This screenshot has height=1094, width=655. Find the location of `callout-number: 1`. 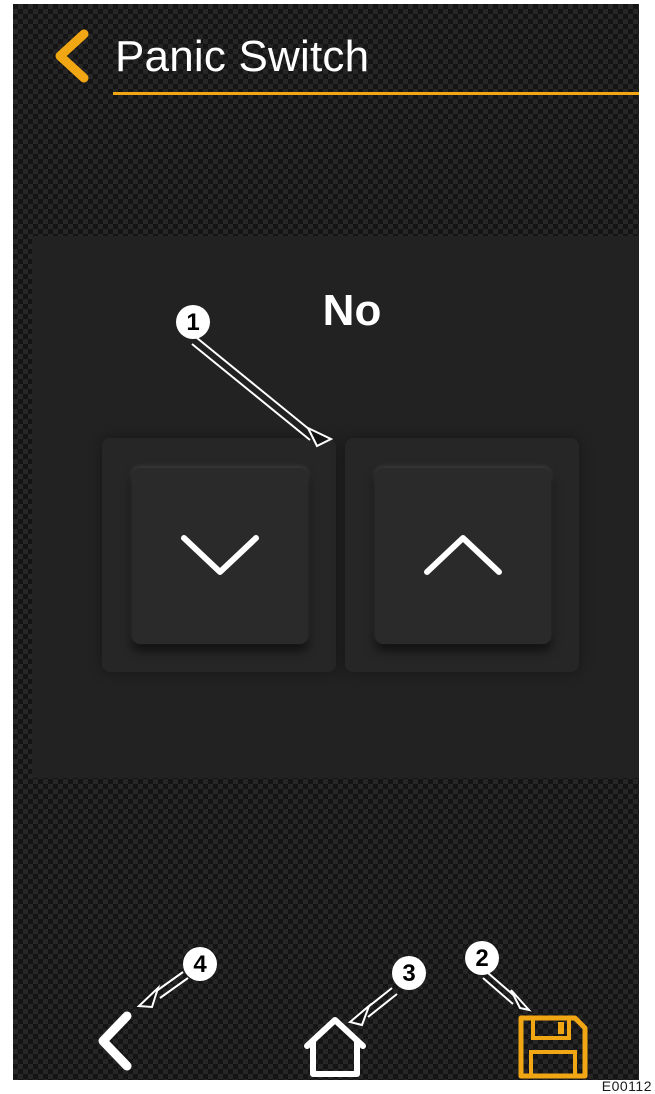

callout-number: 1 is located at coordinates (193, 322).